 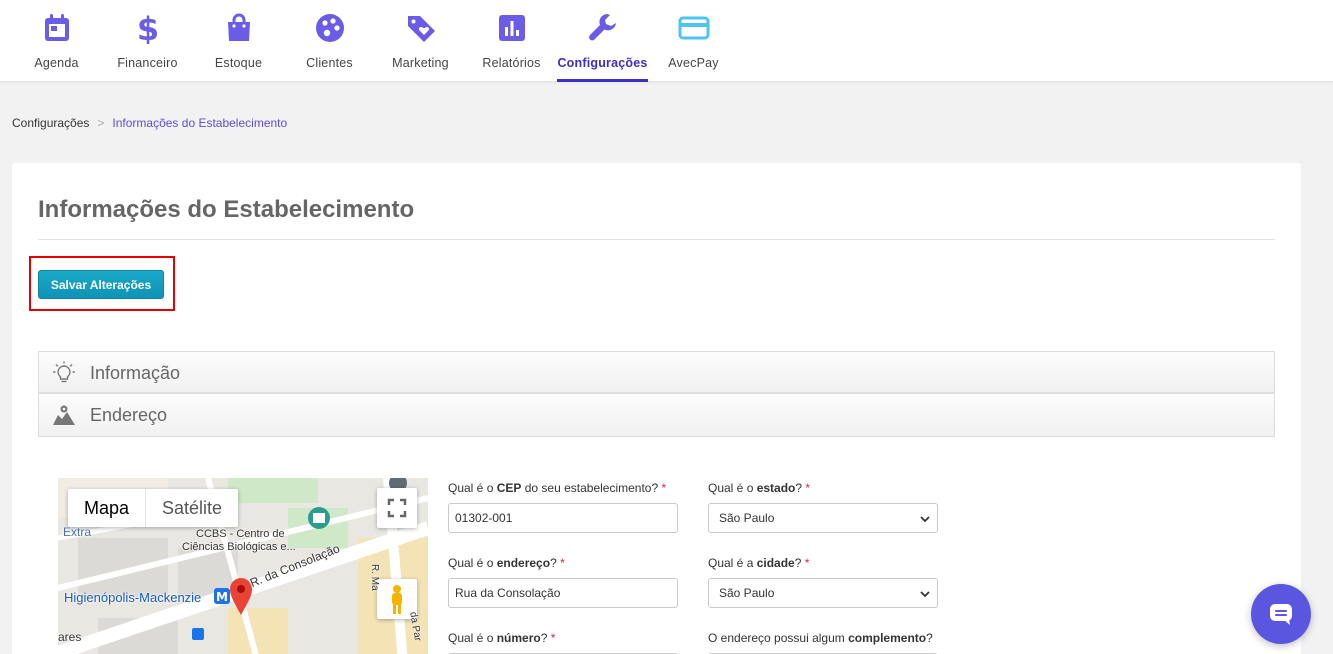 I want to click on nav-item-configuracoes: Configurações, so click(x=602, y=41).